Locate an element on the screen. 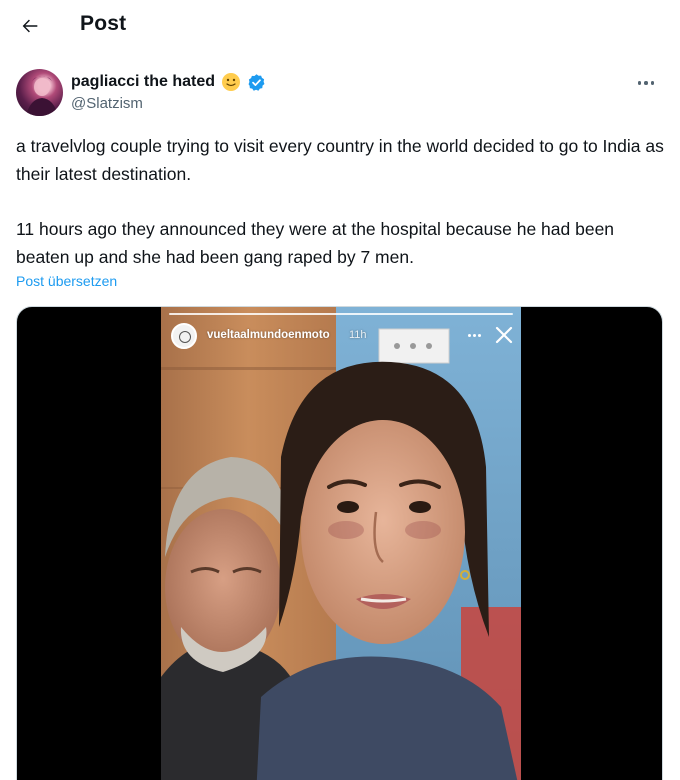  back-button is located at coordinates (30, 26).